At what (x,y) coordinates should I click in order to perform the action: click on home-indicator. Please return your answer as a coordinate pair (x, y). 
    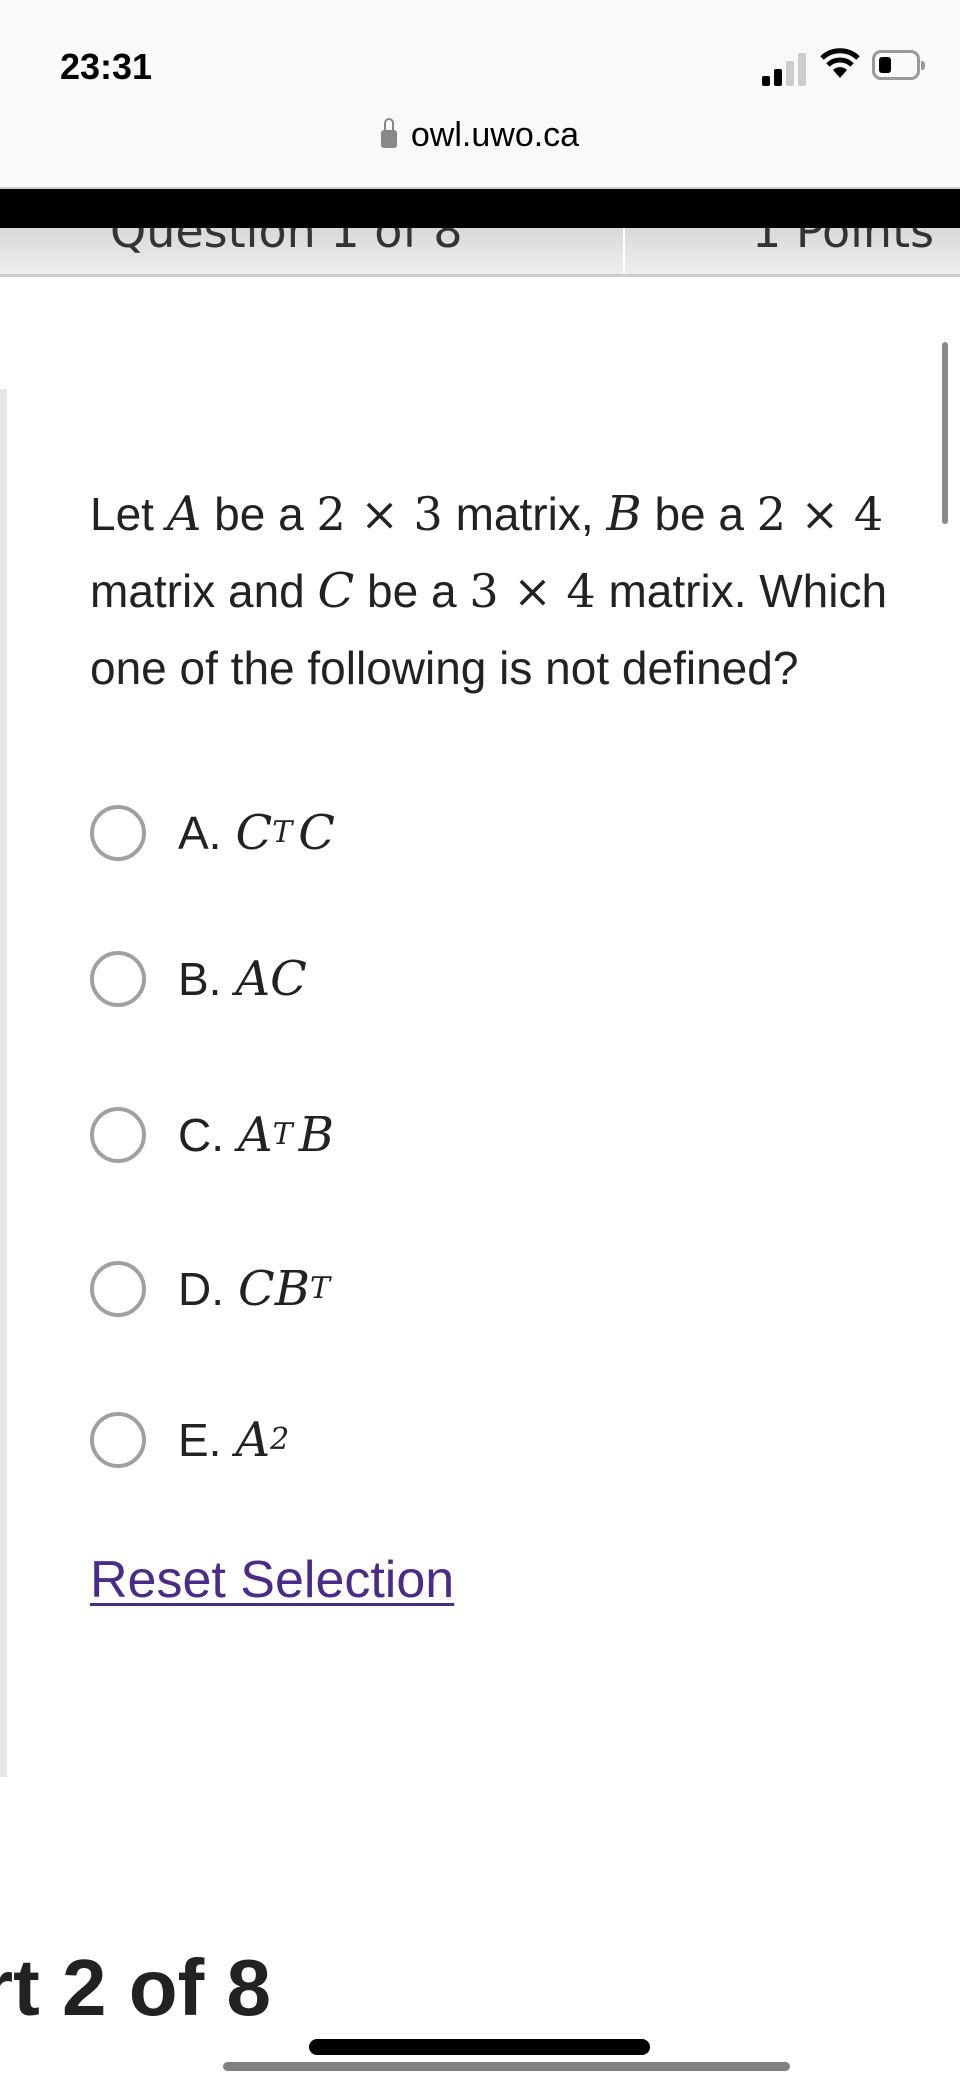
    Looking at the image, I should click on (479, 2047).